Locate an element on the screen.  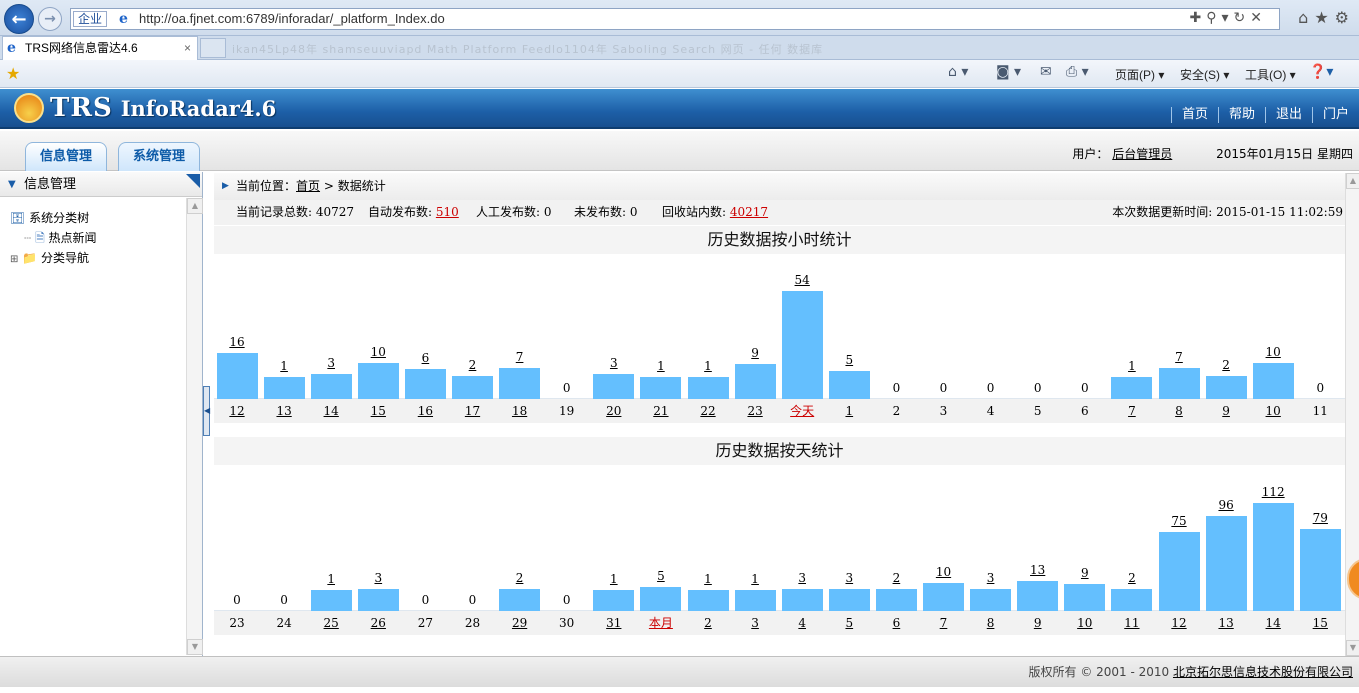
bar-value-label: 112 is located at coordinates (1273, 492).